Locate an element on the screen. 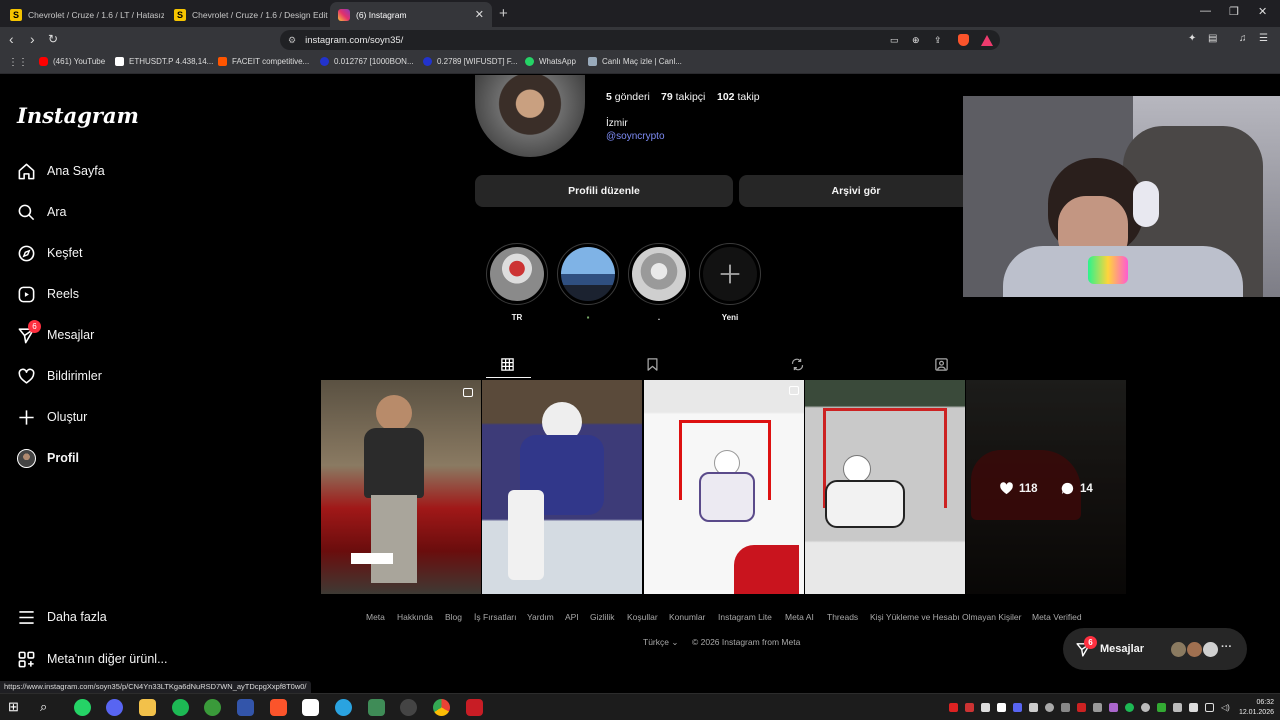  close-tab-icon: ✕ is located at coordinates (476, 14).